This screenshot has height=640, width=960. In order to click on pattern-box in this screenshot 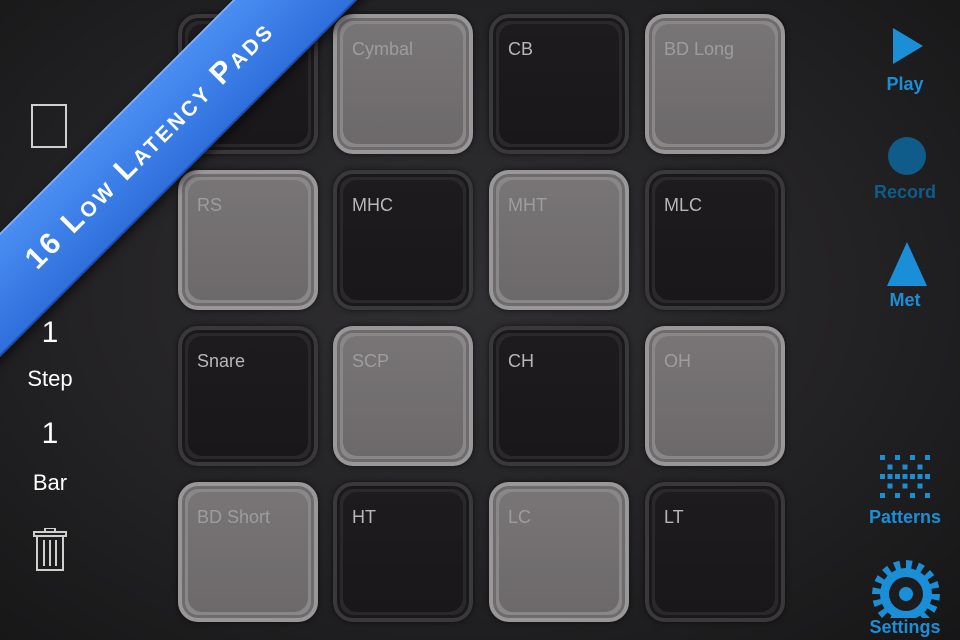, I will do `click(49, 126)`.